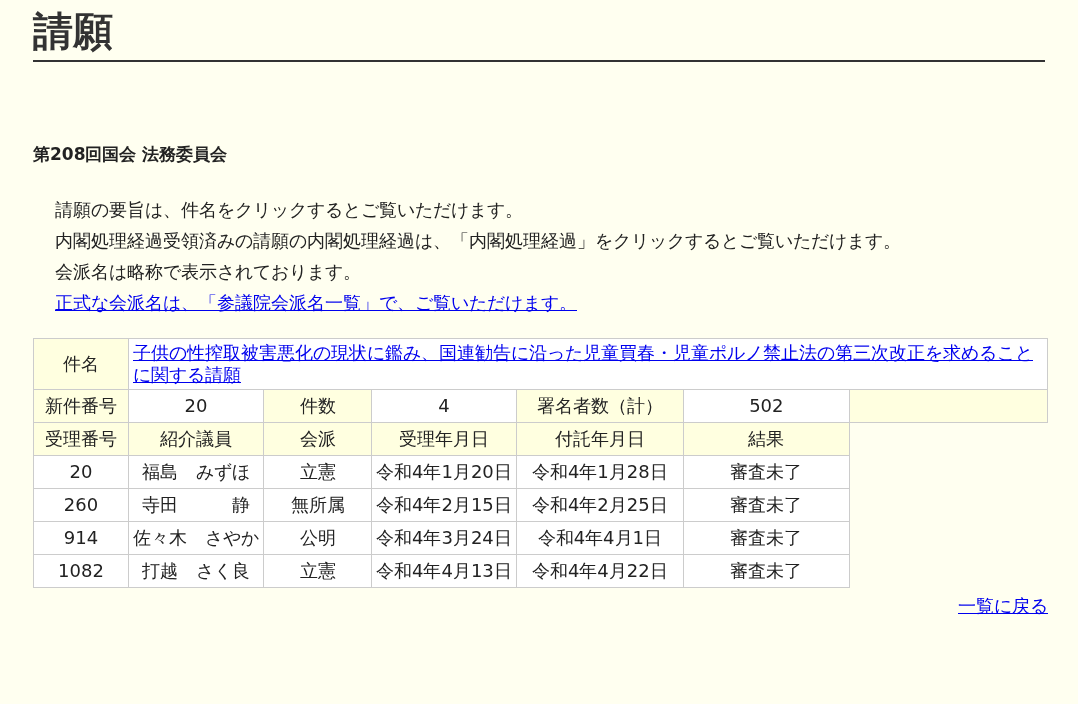 The image size is (1078, 704). I want to click on table-cell: 令和4年1月28日, so click(600, 471).